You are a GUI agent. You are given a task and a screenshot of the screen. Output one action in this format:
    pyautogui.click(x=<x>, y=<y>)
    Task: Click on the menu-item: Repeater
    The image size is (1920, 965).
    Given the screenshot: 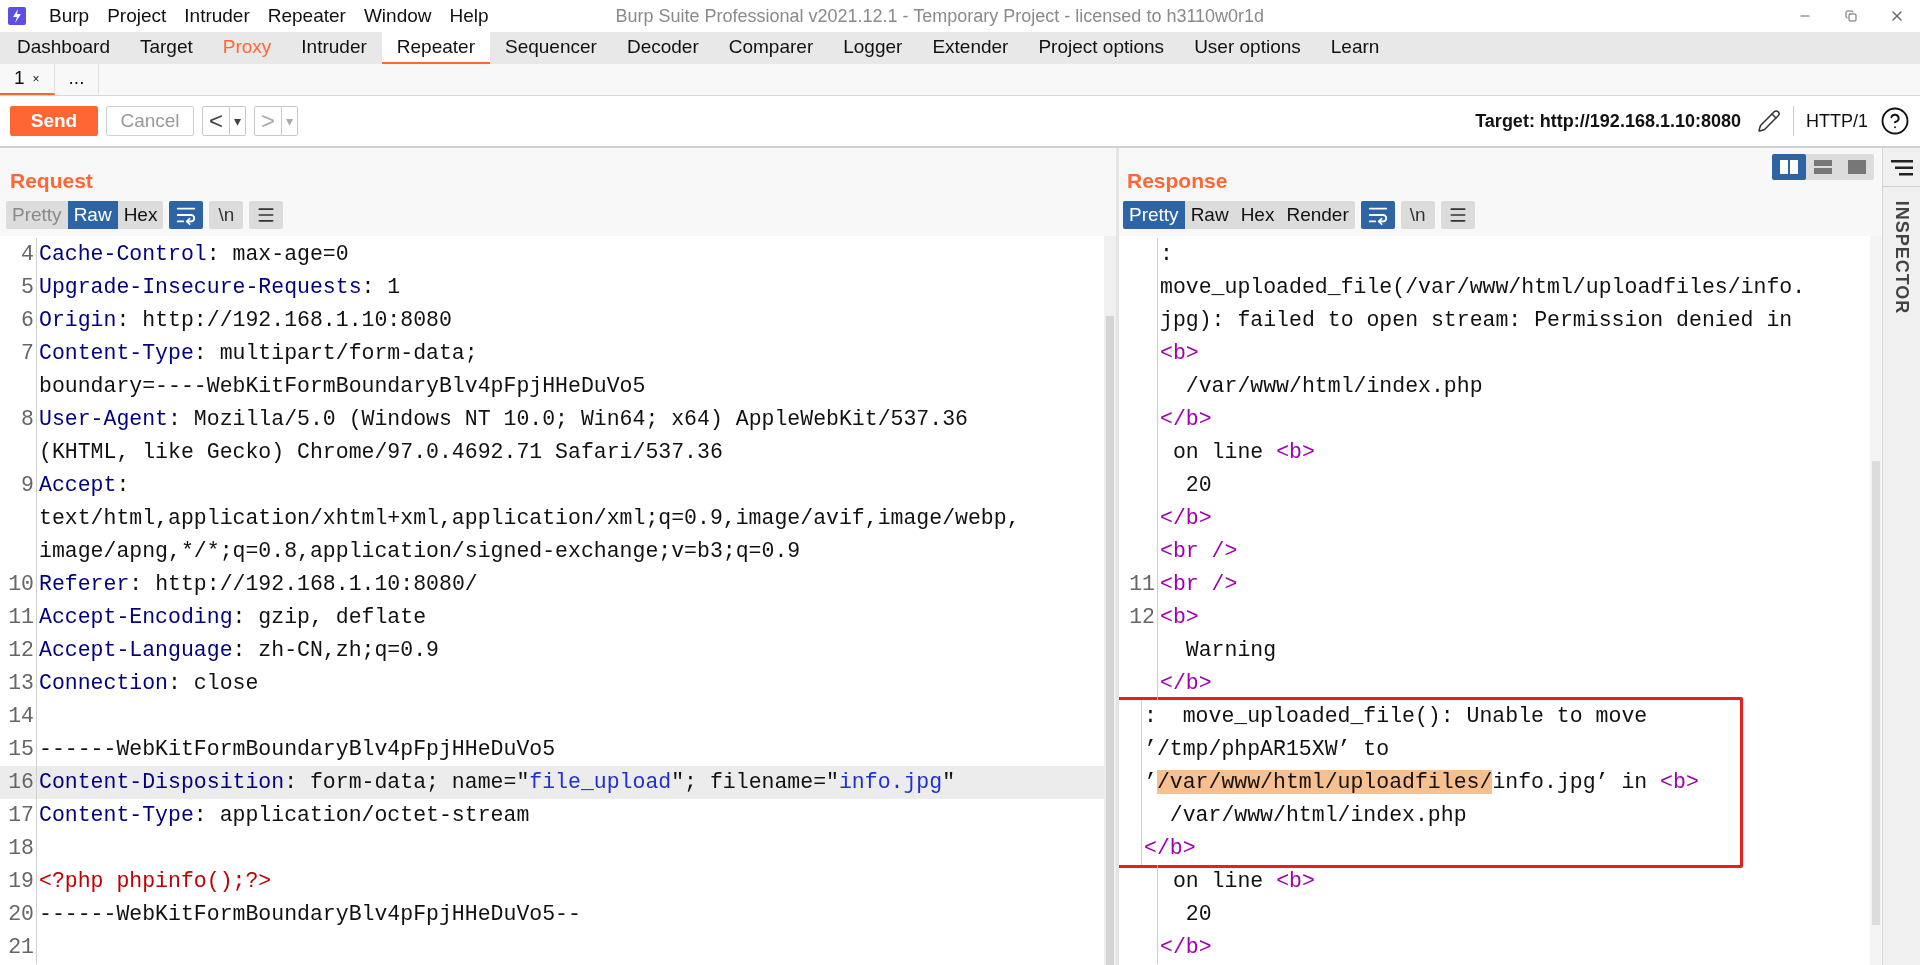 What is the action you would take?
    pyautogui.click(x=306, y=16)
    